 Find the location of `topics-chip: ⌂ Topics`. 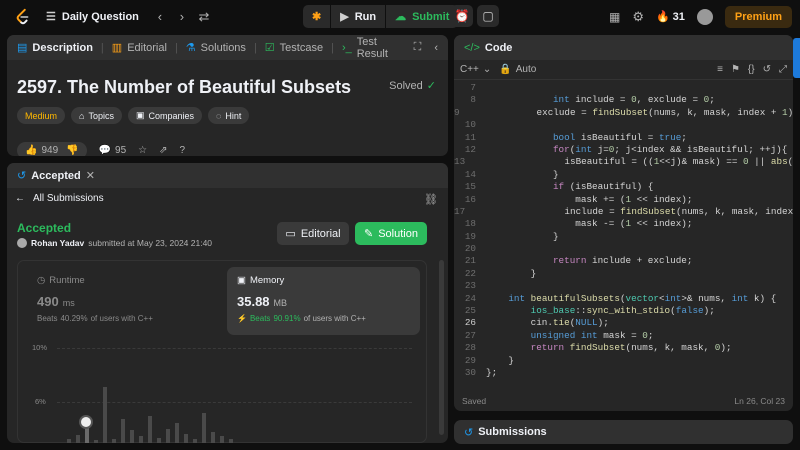

topics-chip: ⌂ Topics is located at coordinates (96, 115).